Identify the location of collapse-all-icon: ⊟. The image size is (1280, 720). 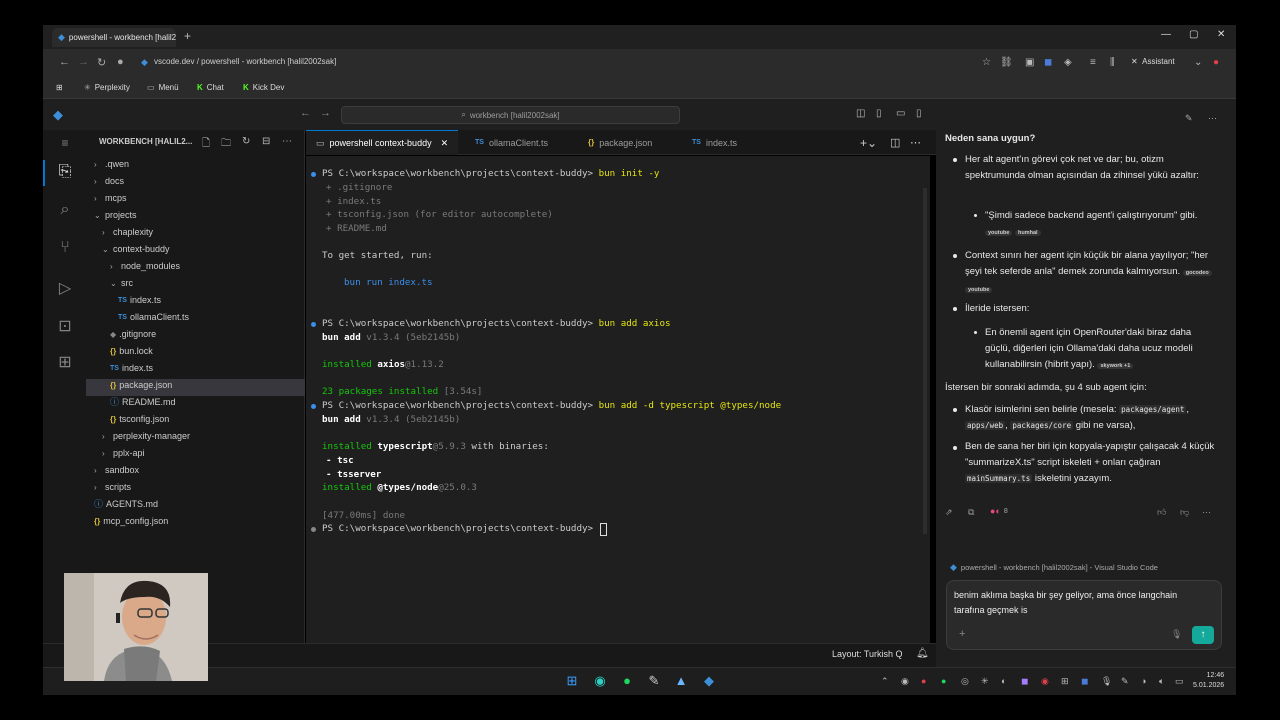
(266, 141).